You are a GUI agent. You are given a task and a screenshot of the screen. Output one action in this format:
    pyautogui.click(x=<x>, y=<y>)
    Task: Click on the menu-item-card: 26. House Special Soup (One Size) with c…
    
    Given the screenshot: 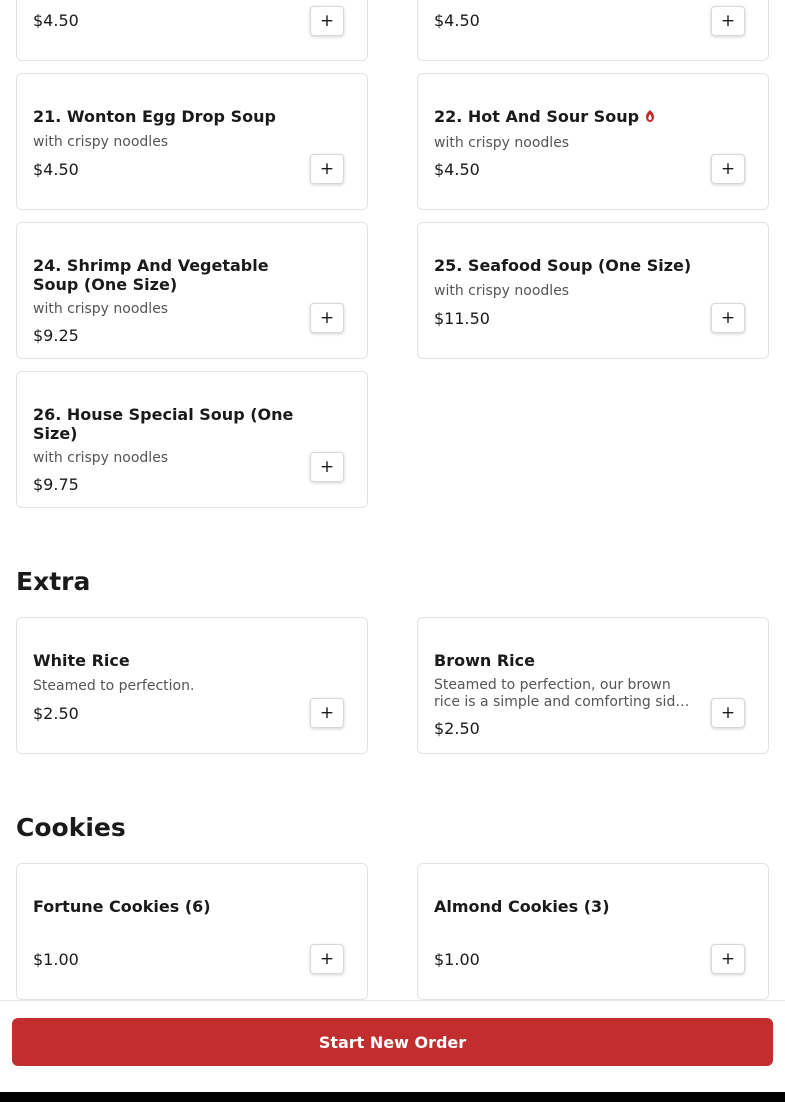 What is the action you would take?
    pyautogui.click(x=192, y=439)
    